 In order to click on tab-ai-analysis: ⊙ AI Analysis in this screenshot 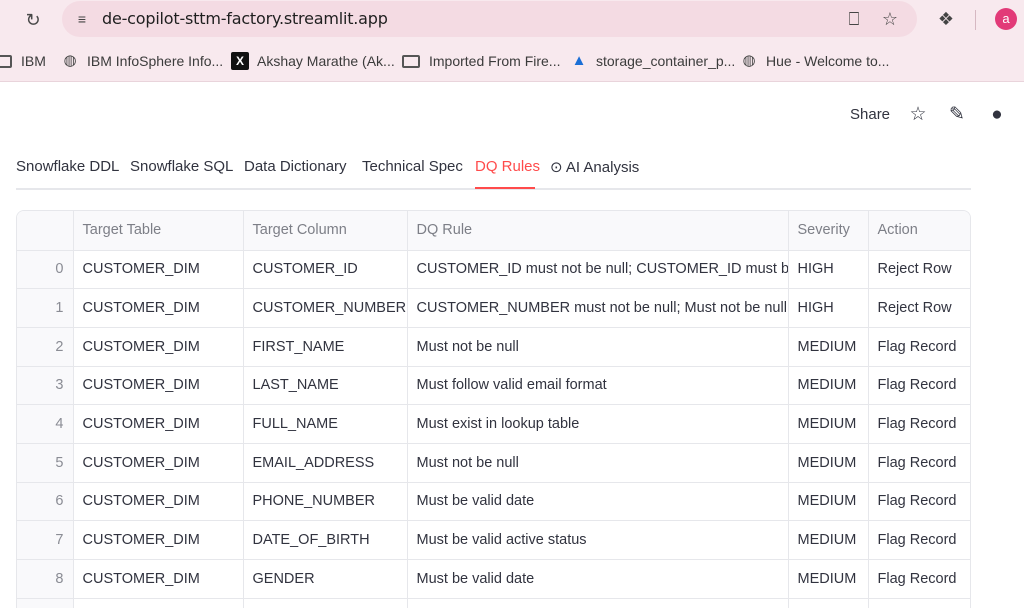, I will do `click(594, 167)`.